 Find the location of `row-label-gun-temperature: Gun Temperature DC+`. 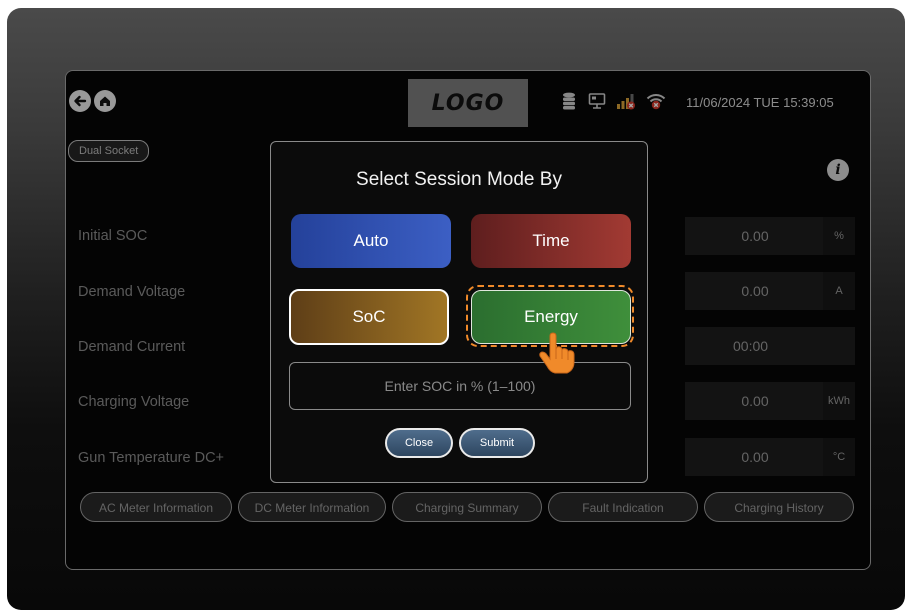

row-label-gun-temperature: Gun Temperature DC+ is located at coordinates (151, 458).